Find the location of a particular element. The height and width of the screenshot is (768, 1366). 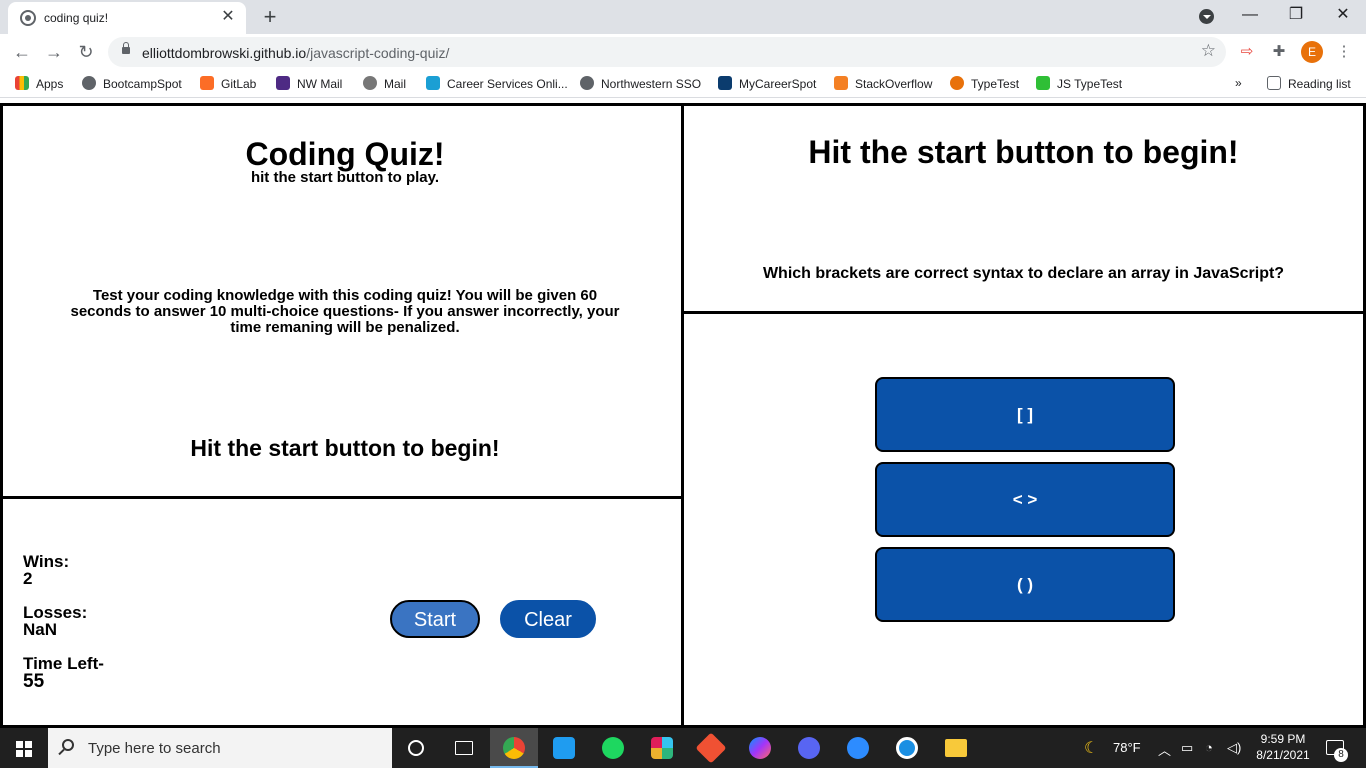

wins-value: 2 is located at coordinates (28, 578).